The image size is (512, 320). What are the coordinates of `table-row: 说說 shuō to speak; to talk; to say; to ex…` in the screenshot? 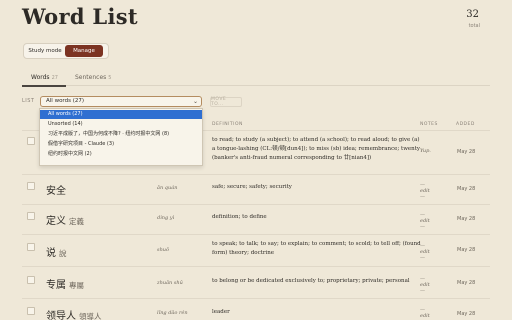 It's located at (256, 250).